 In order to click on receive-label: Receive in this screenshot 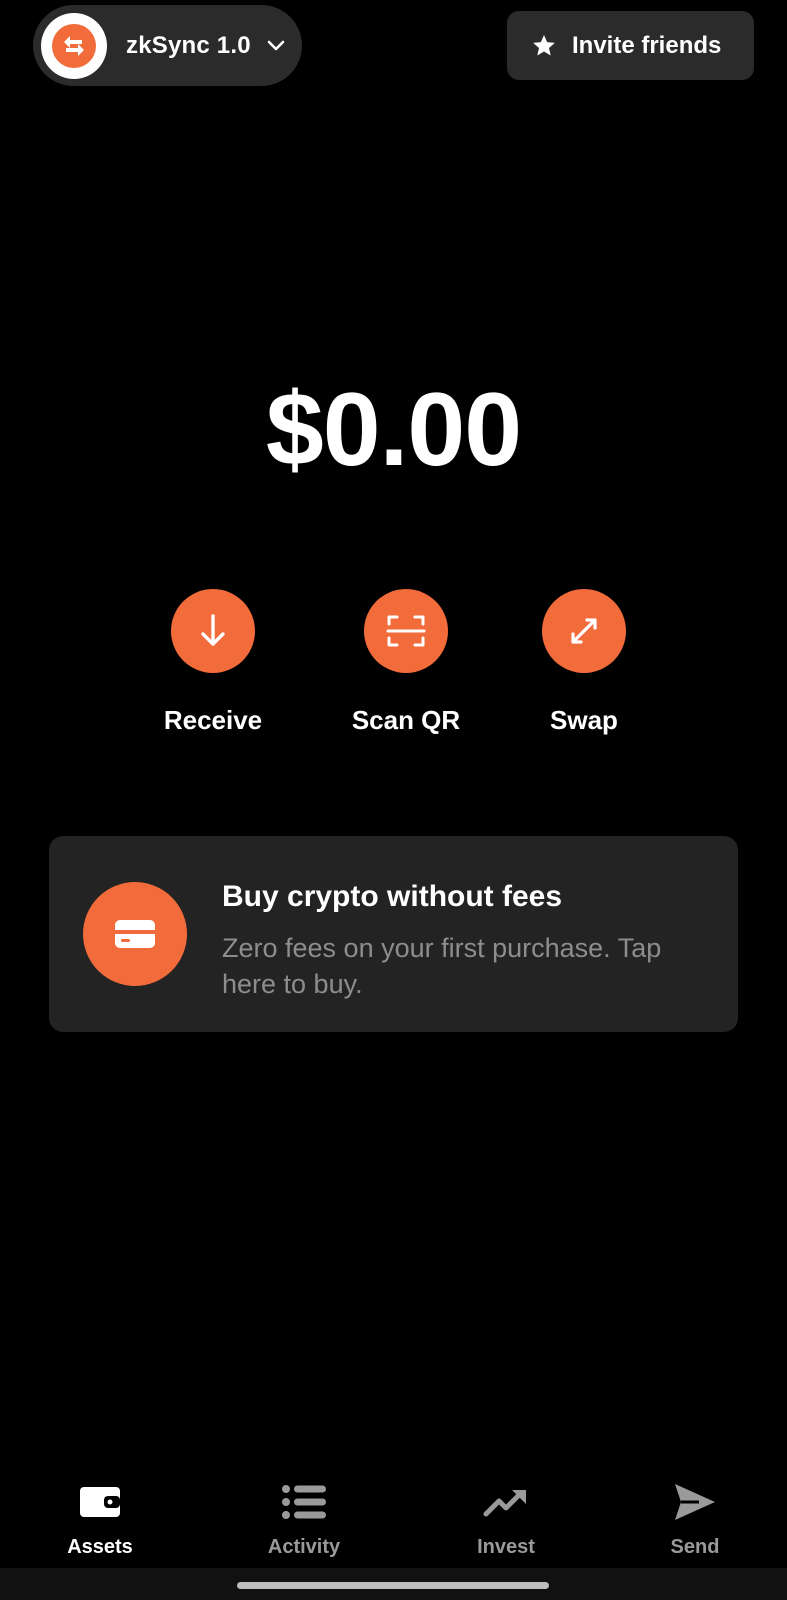, I will do `click(213, 720)`.